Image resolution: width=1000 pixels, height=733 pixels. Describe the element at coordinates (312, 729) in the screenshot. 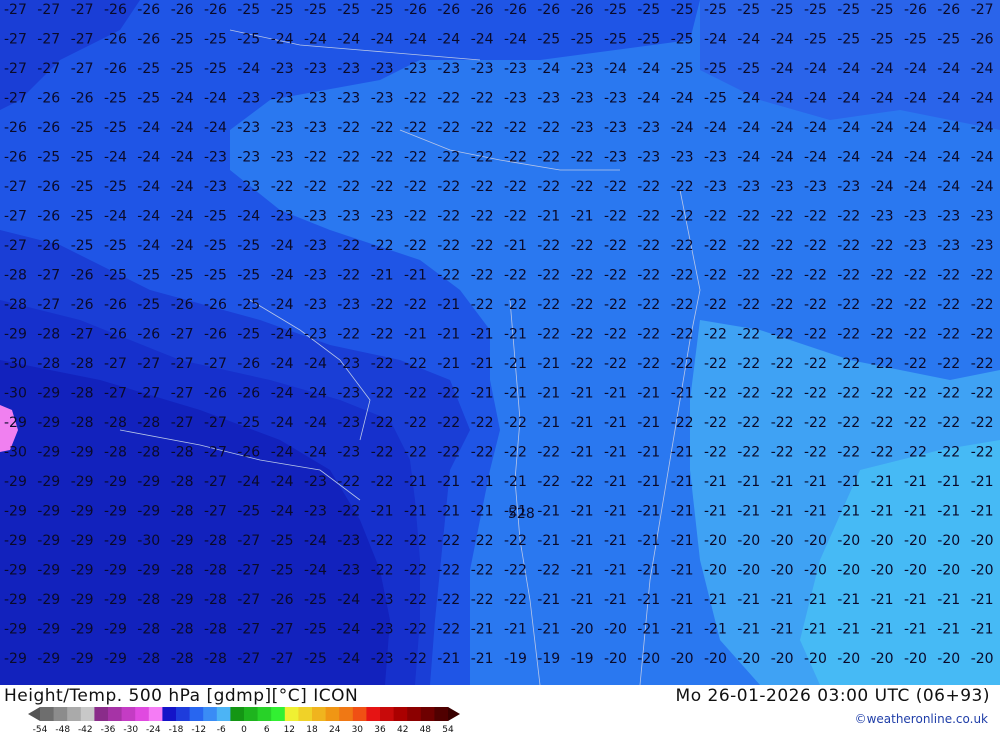

I see `scale-tick-label: 18` at that location.